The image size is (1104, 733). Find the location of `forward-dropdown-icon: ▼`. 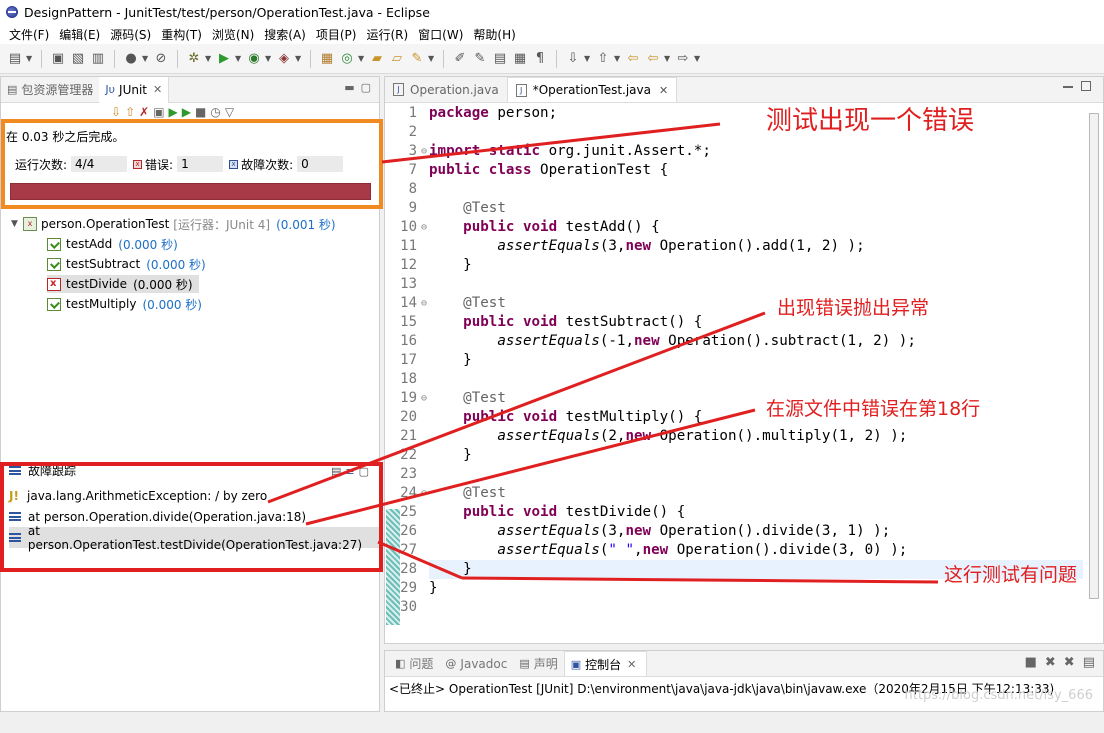

forward-dropdown-icon: ▼ is located at coordinates (698, 58).